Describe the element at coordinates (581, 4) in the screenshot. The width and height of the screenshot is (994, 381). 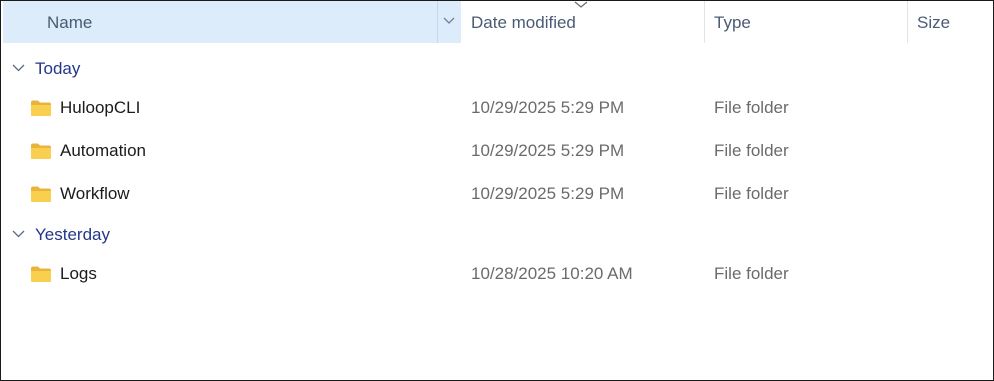
I see `sort-descending-icon` at that location.